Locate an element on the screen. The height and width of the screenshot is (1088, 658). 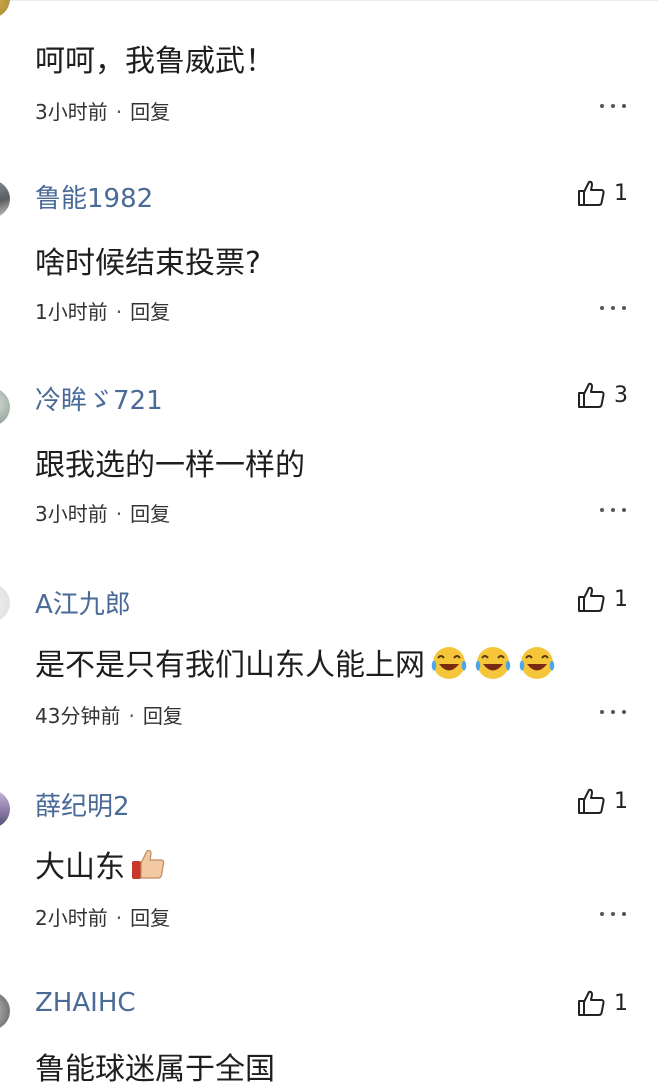
comment-item: 呵呵，我鲁威武！ 3小时前 · 回复 is located at coordinates (329, 75).